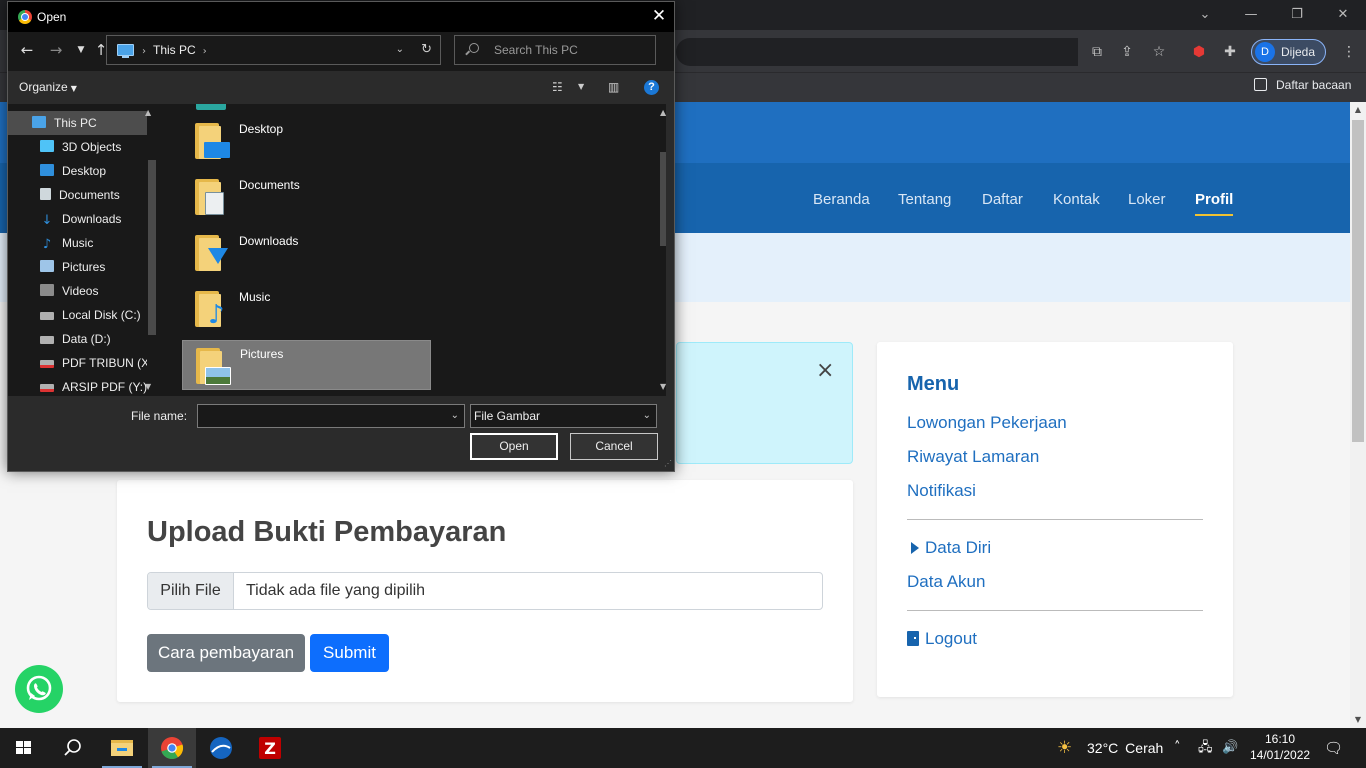 This screenshot has width=1366, height=768. Describe the element at coordinates (81, 219) in the screenshot. I see `tree-item-downloads: ↓ Downloads` at that location.